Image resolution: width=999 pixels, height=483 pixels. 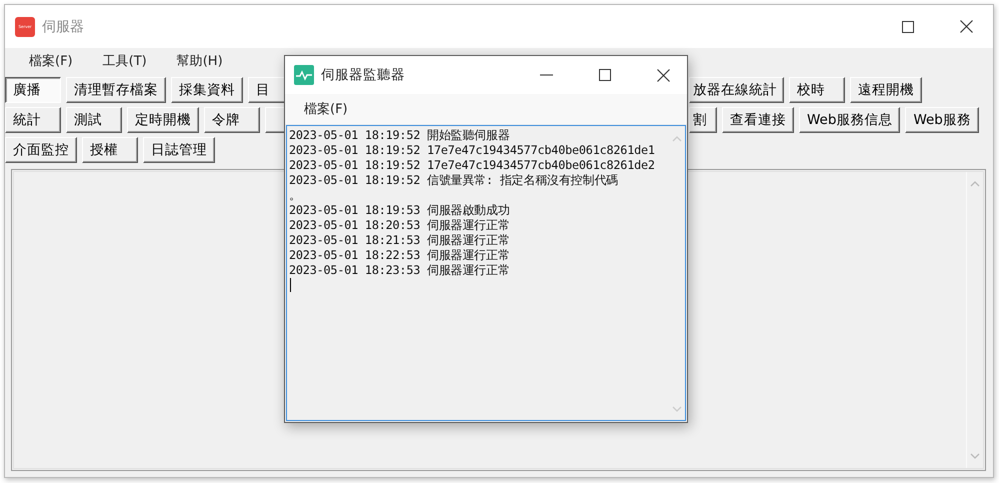 I want to click on toolbar-button: 割, so click(x=703, y=120).